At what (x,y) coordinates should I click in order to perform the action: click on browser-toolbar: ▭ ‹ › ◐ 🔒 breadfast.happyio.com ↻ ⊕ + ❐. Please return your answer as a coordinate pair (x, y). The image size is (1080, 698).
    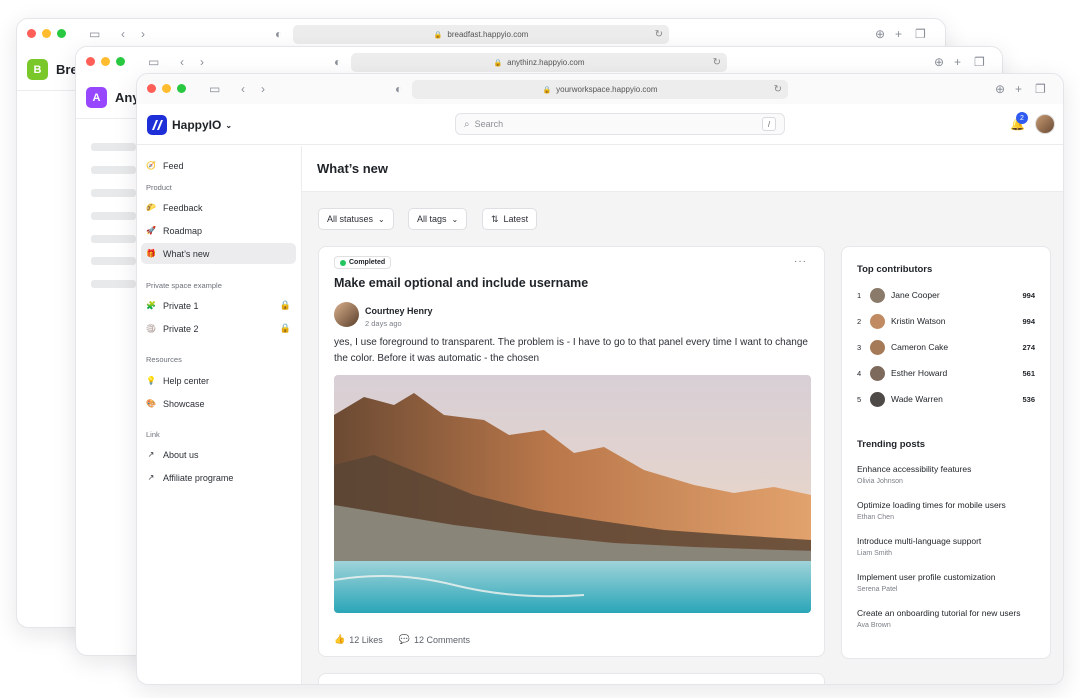
    Looking at the image, I should click on (481, 34).